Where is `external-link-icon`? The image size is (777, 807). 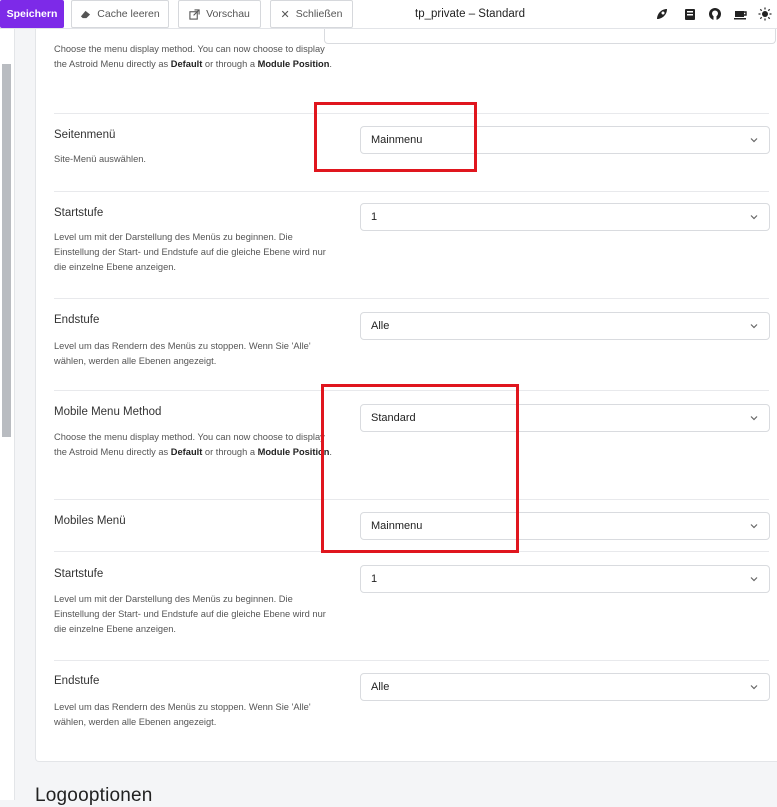 external-link-icon is located at coordinates (194, 14).